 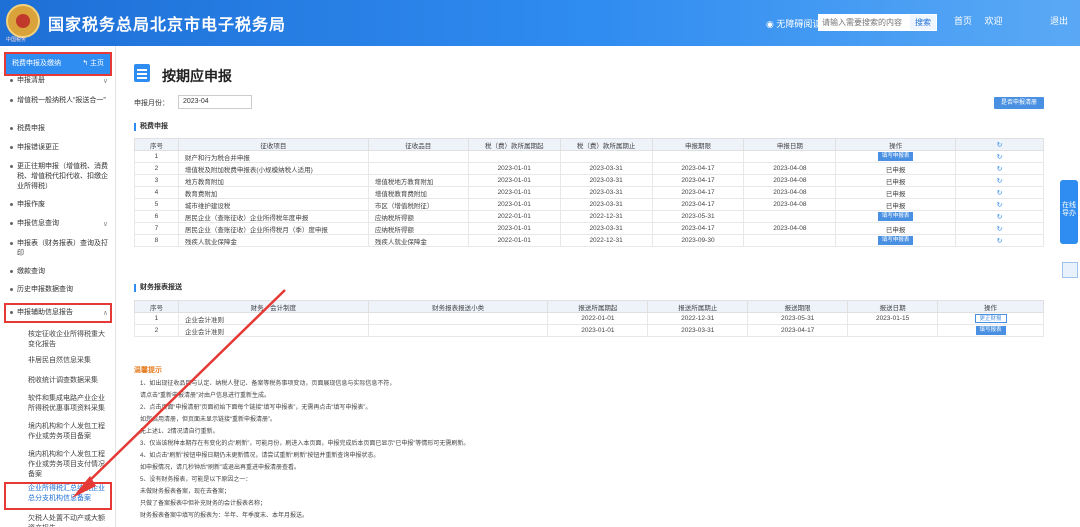 What do you see at coordinates (60, 465) in the screenshot?
I see `sidebar-subitem: 境内机构和个人发包工程作业或劳务项目支付情况备案` at bounding box center [60, 465].